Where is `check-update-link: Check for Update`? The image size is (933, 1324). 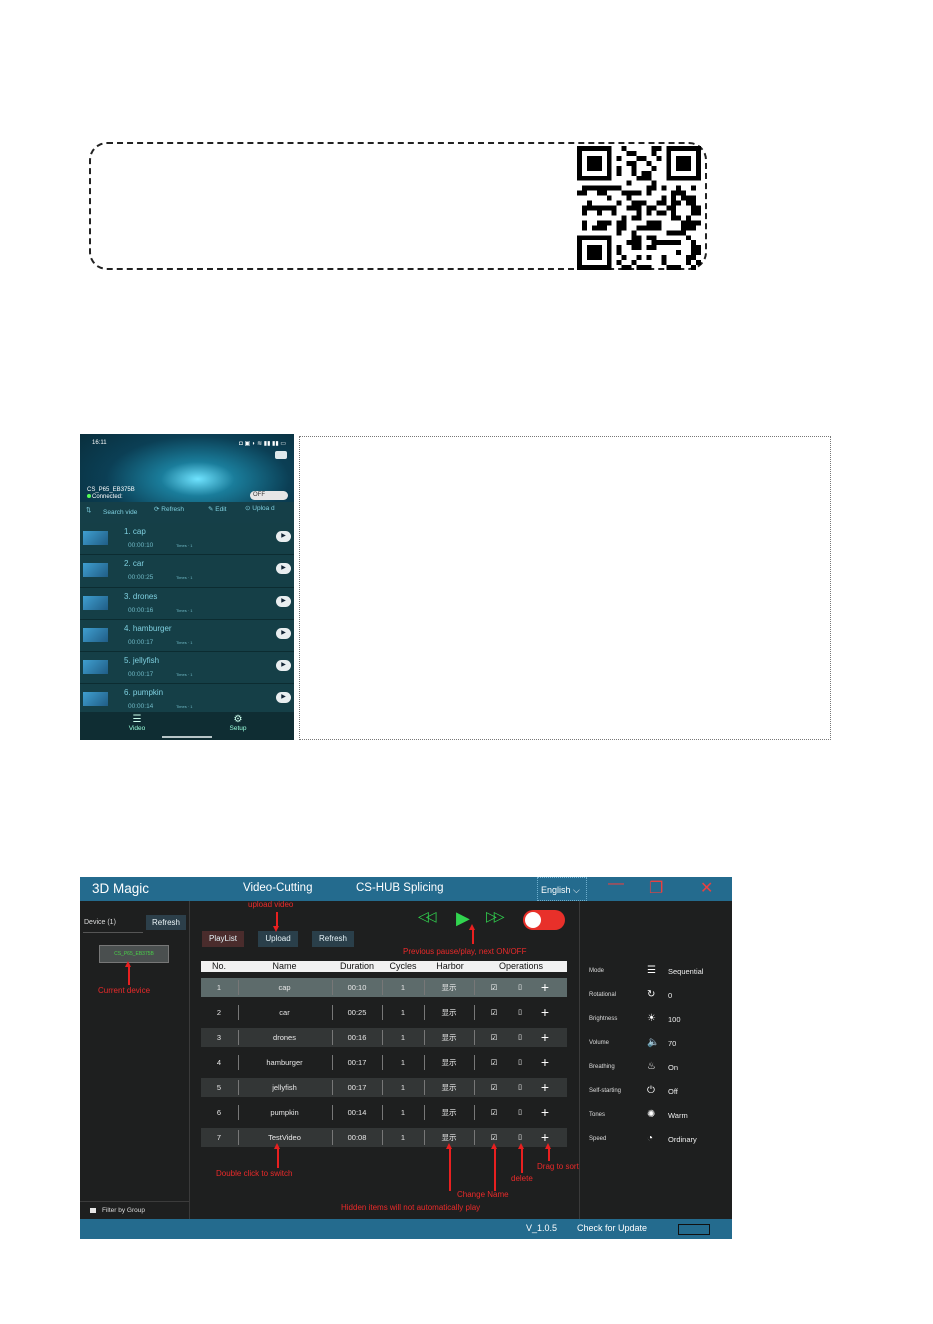 check-update-link: Check for Update is located at coordinates (612, 1228).